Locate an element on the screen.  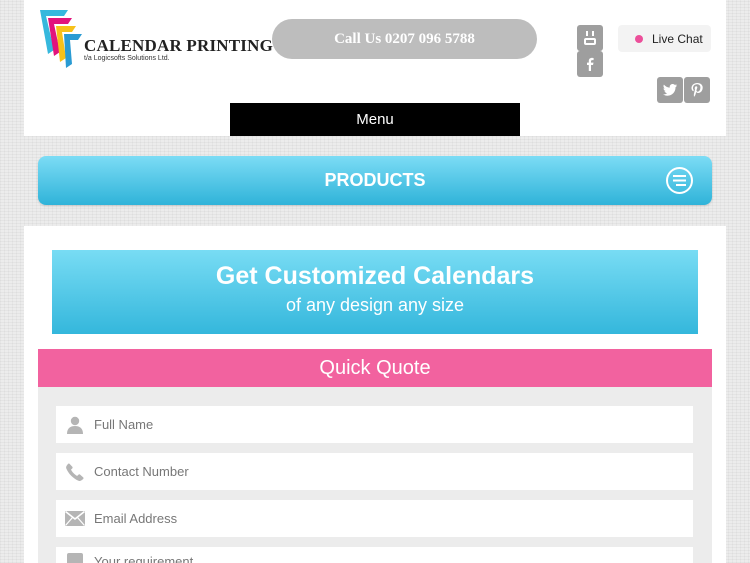
calendar-logo-icon is located at coordinates (61, 39).